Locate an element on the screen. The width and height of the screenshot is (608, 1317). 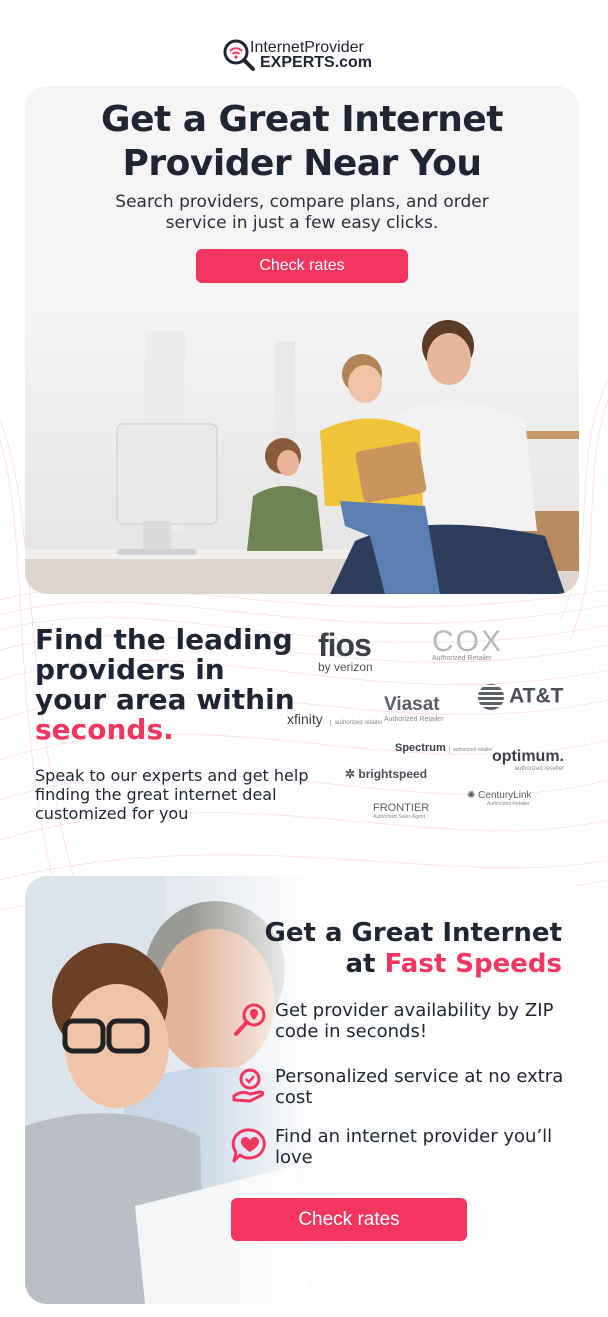
provider-logo-viasat: Viasat Authorized Retailer is located at coordinates (414, 708).